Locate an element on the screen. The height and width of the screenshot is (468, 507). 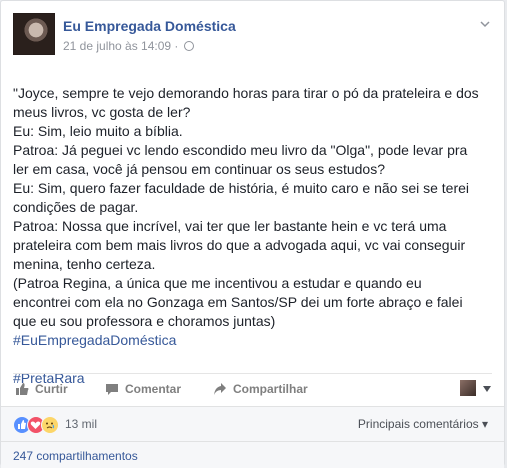
share-count-link: 247 compartilhamentos is located at coordinates (75, 456).